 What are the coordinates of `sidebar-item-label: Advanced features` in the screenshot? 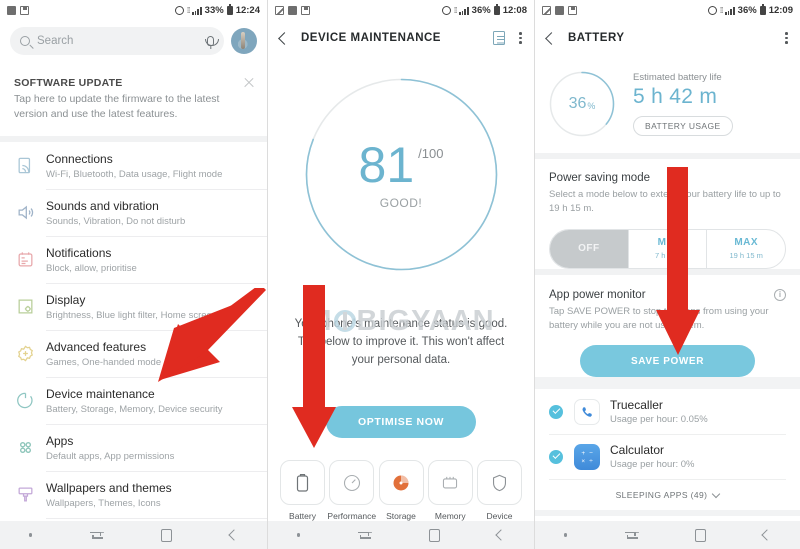 It's located at (96, 346).